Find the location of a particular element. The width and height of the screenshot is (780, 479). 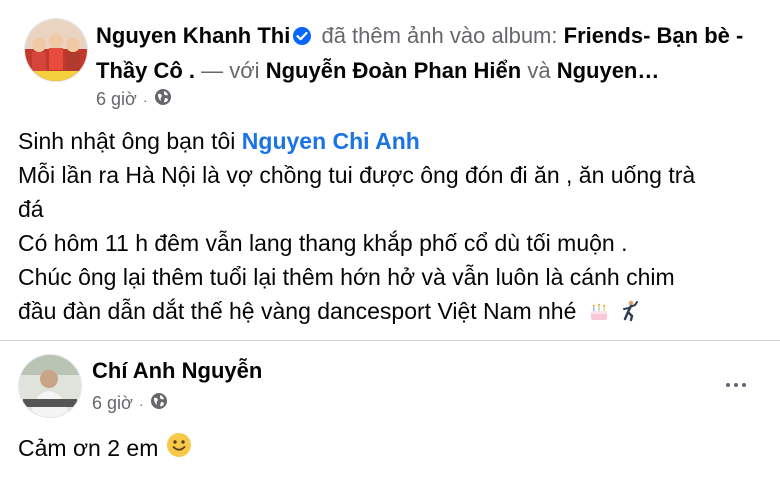

smiley-icon is located at coordinates (179, 448).